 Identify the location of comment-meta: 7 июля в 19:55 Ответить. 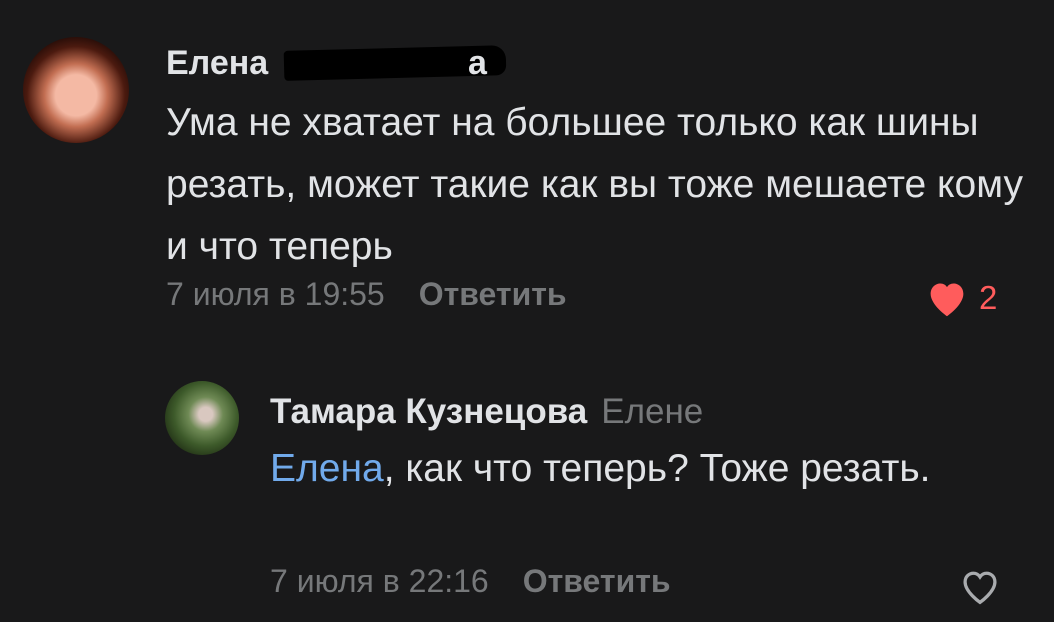
(366, 294).